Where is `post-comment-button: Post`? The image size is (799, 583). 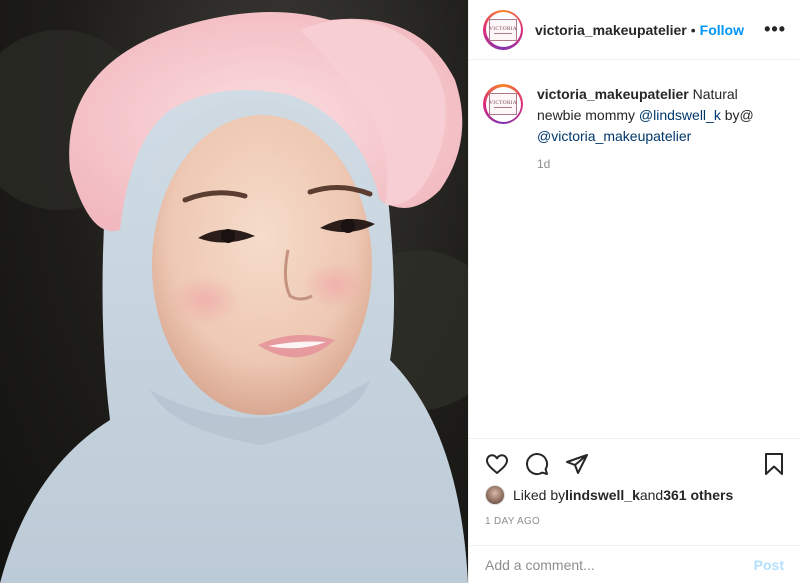 post-comment-button: Post is located at coordinates (769, 565).